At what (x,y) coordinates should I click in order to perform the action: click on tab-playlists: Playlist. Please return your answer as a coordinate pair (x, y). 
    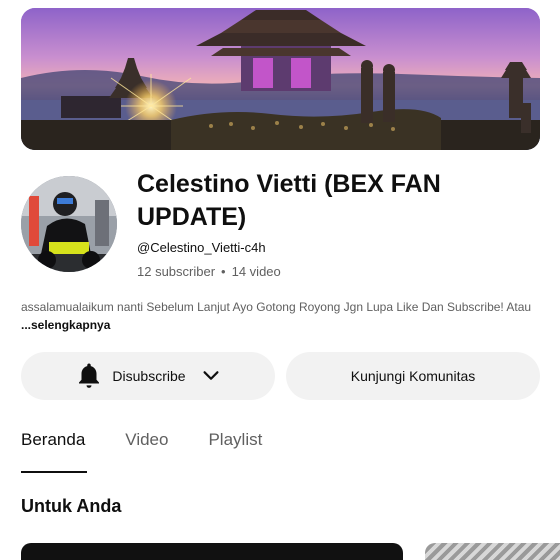
    Looking at the image, I should click on (235, 452).